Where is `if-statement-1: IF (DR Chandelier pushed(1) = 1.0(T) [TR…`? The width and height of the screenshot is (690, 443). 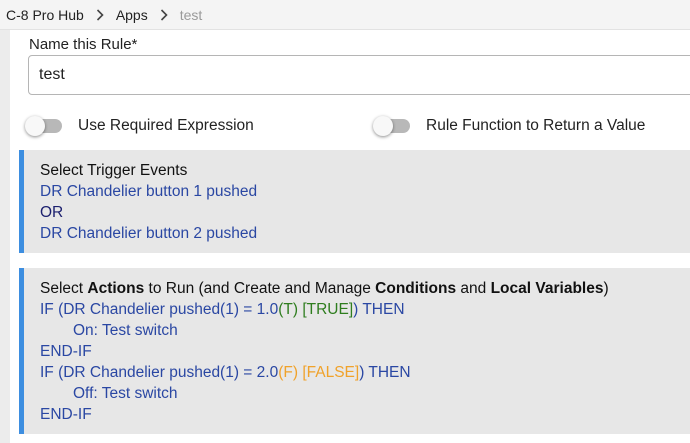
if-statement-1: IF (DR Chandelier pushed(1) = 1.0(T) [TR… is located at coordinates (222, 309).